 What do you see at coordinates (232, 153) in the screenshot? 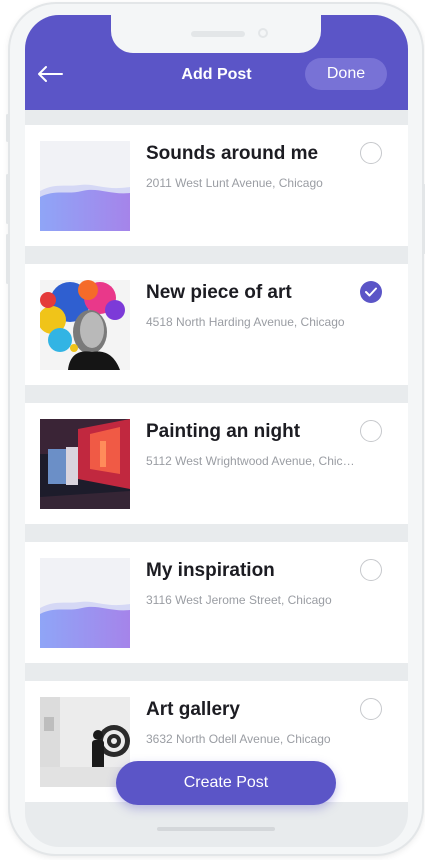
I see `post-title: Sounds around me` at bounding box center [232, 153].